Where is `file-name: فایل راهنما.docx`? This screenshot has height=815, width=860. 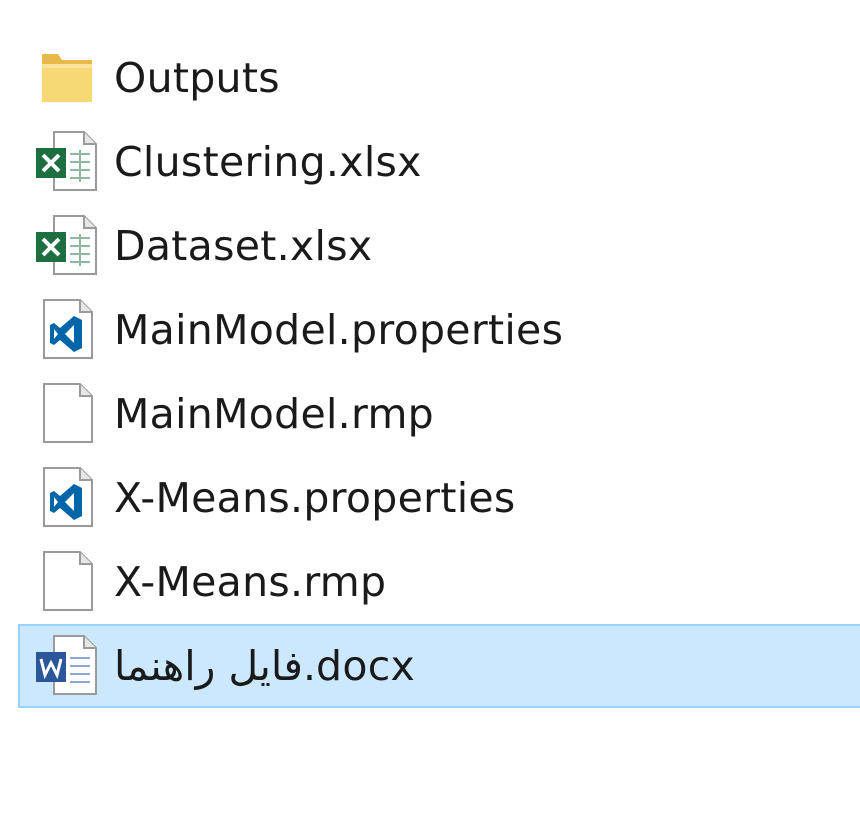
file-name: فایل راهنما.docx is located at coordinates (265, 666).